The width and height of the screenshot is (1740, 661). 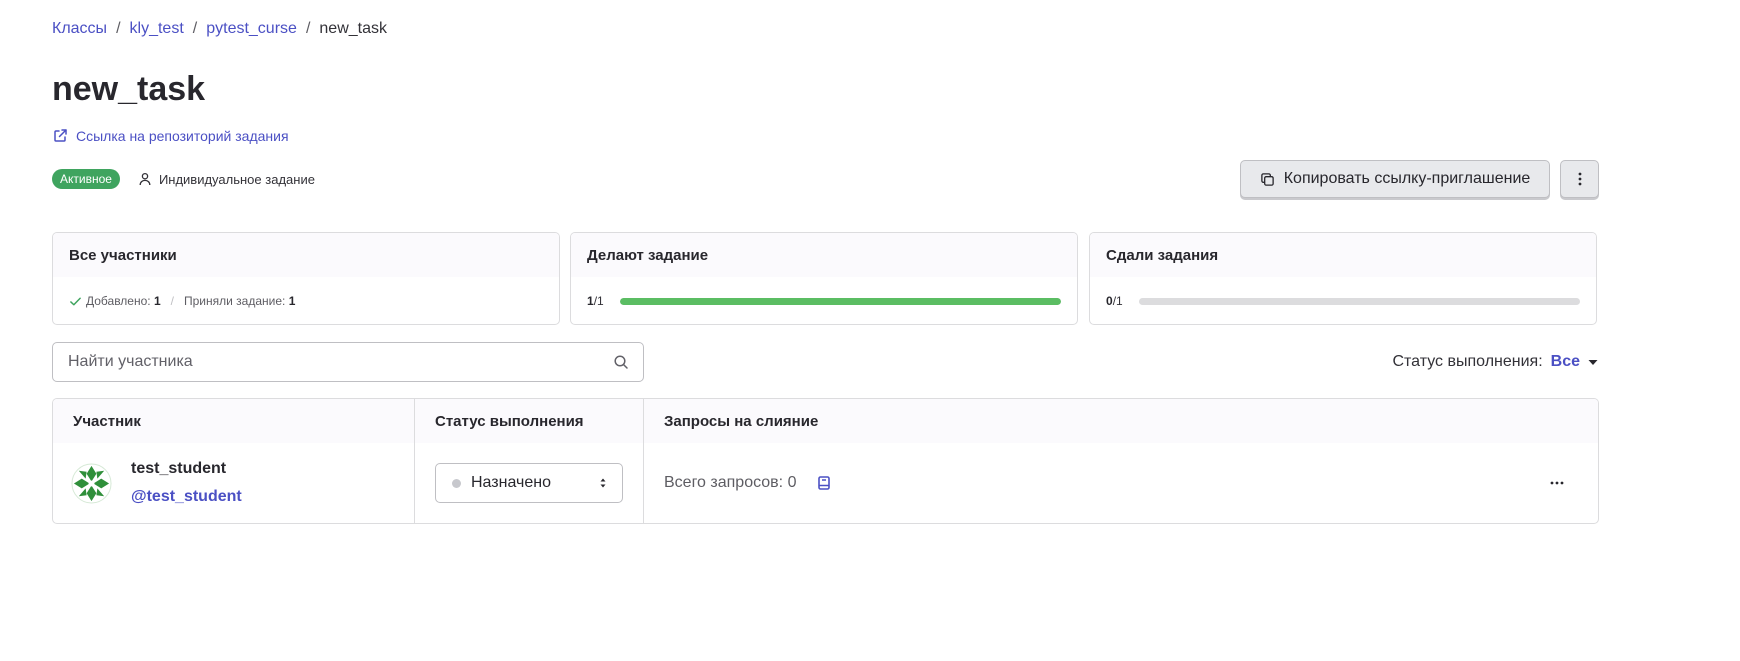 I want to click on external-link-icon, so click(x=60, y=135).